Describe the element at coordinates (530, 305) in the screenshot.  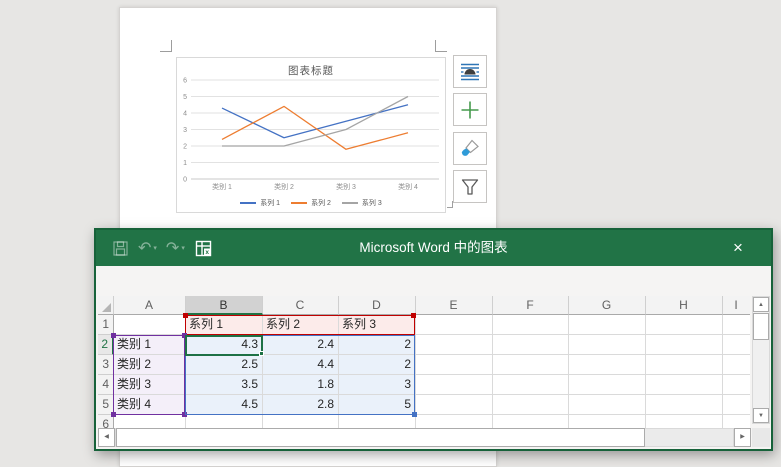
I see `col-header-F: F` at that location.